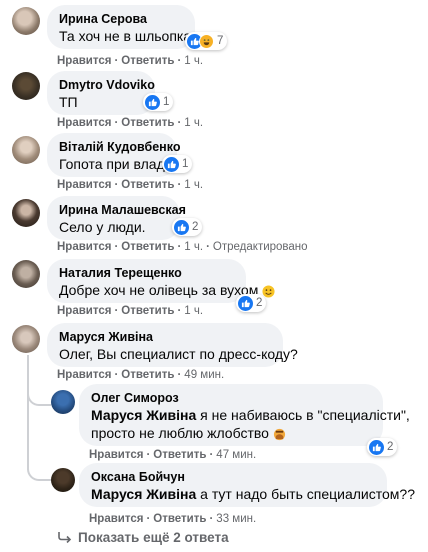 Image resolution: width=428 pixels, height=552 pixels. What do you see at coordinates (303, 415) in the screenshot?
I see `reply-text: я не набиваюсь в "специалісти",` at bounding box center [303, 415].